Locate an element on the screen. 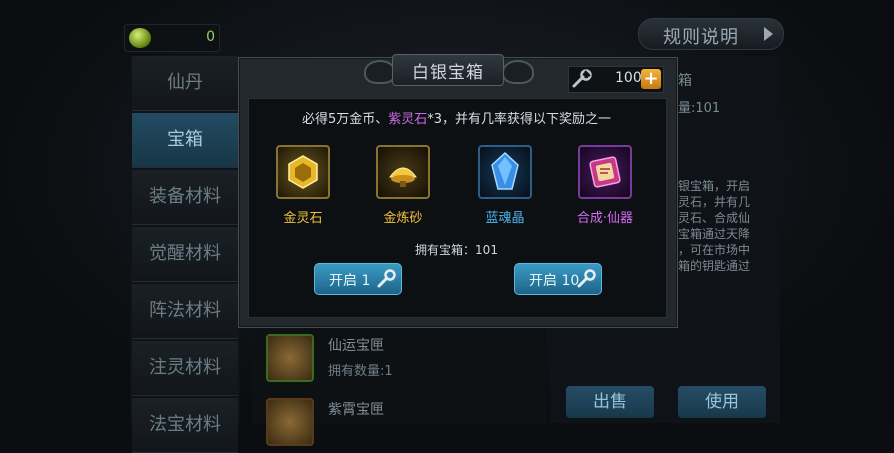 This screenshot has height=453, width=894. category-label: 宝箱 is located at coordinates (185, 139).